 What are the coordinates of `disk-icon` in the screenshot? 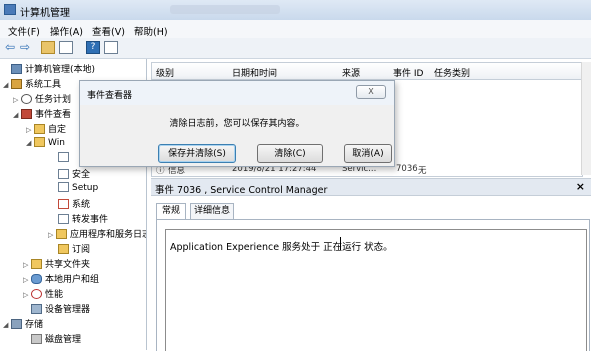 It's located at (36, 339).